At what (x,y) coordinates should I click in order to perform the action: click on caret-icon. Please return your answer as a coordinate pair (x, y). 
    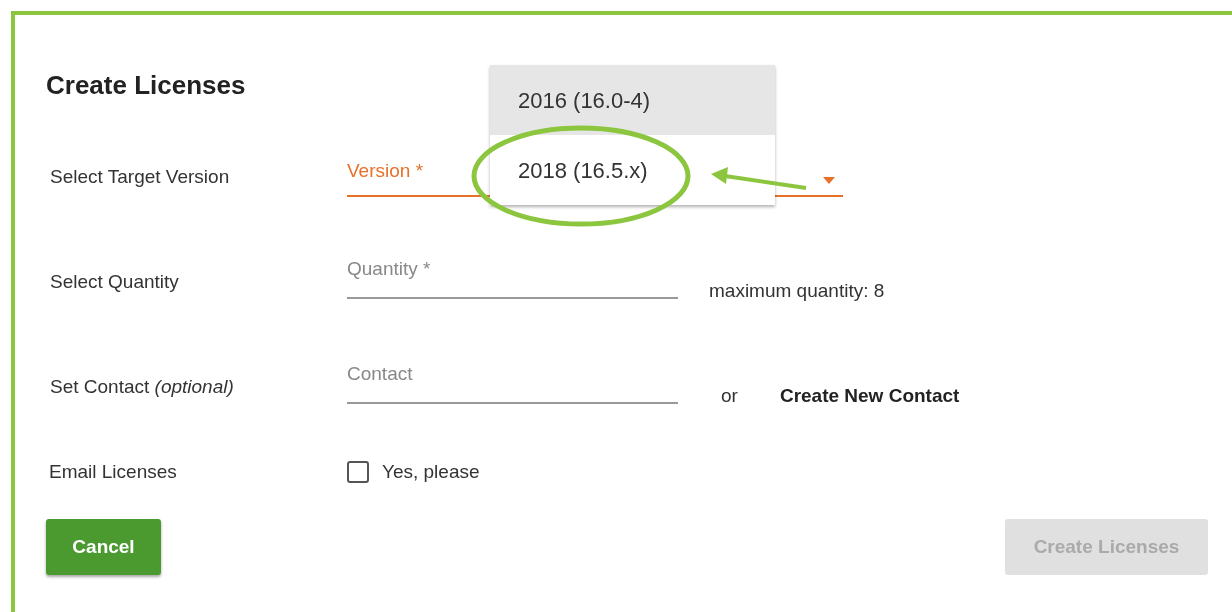
    Looking at the image, I should click on (829, 180).